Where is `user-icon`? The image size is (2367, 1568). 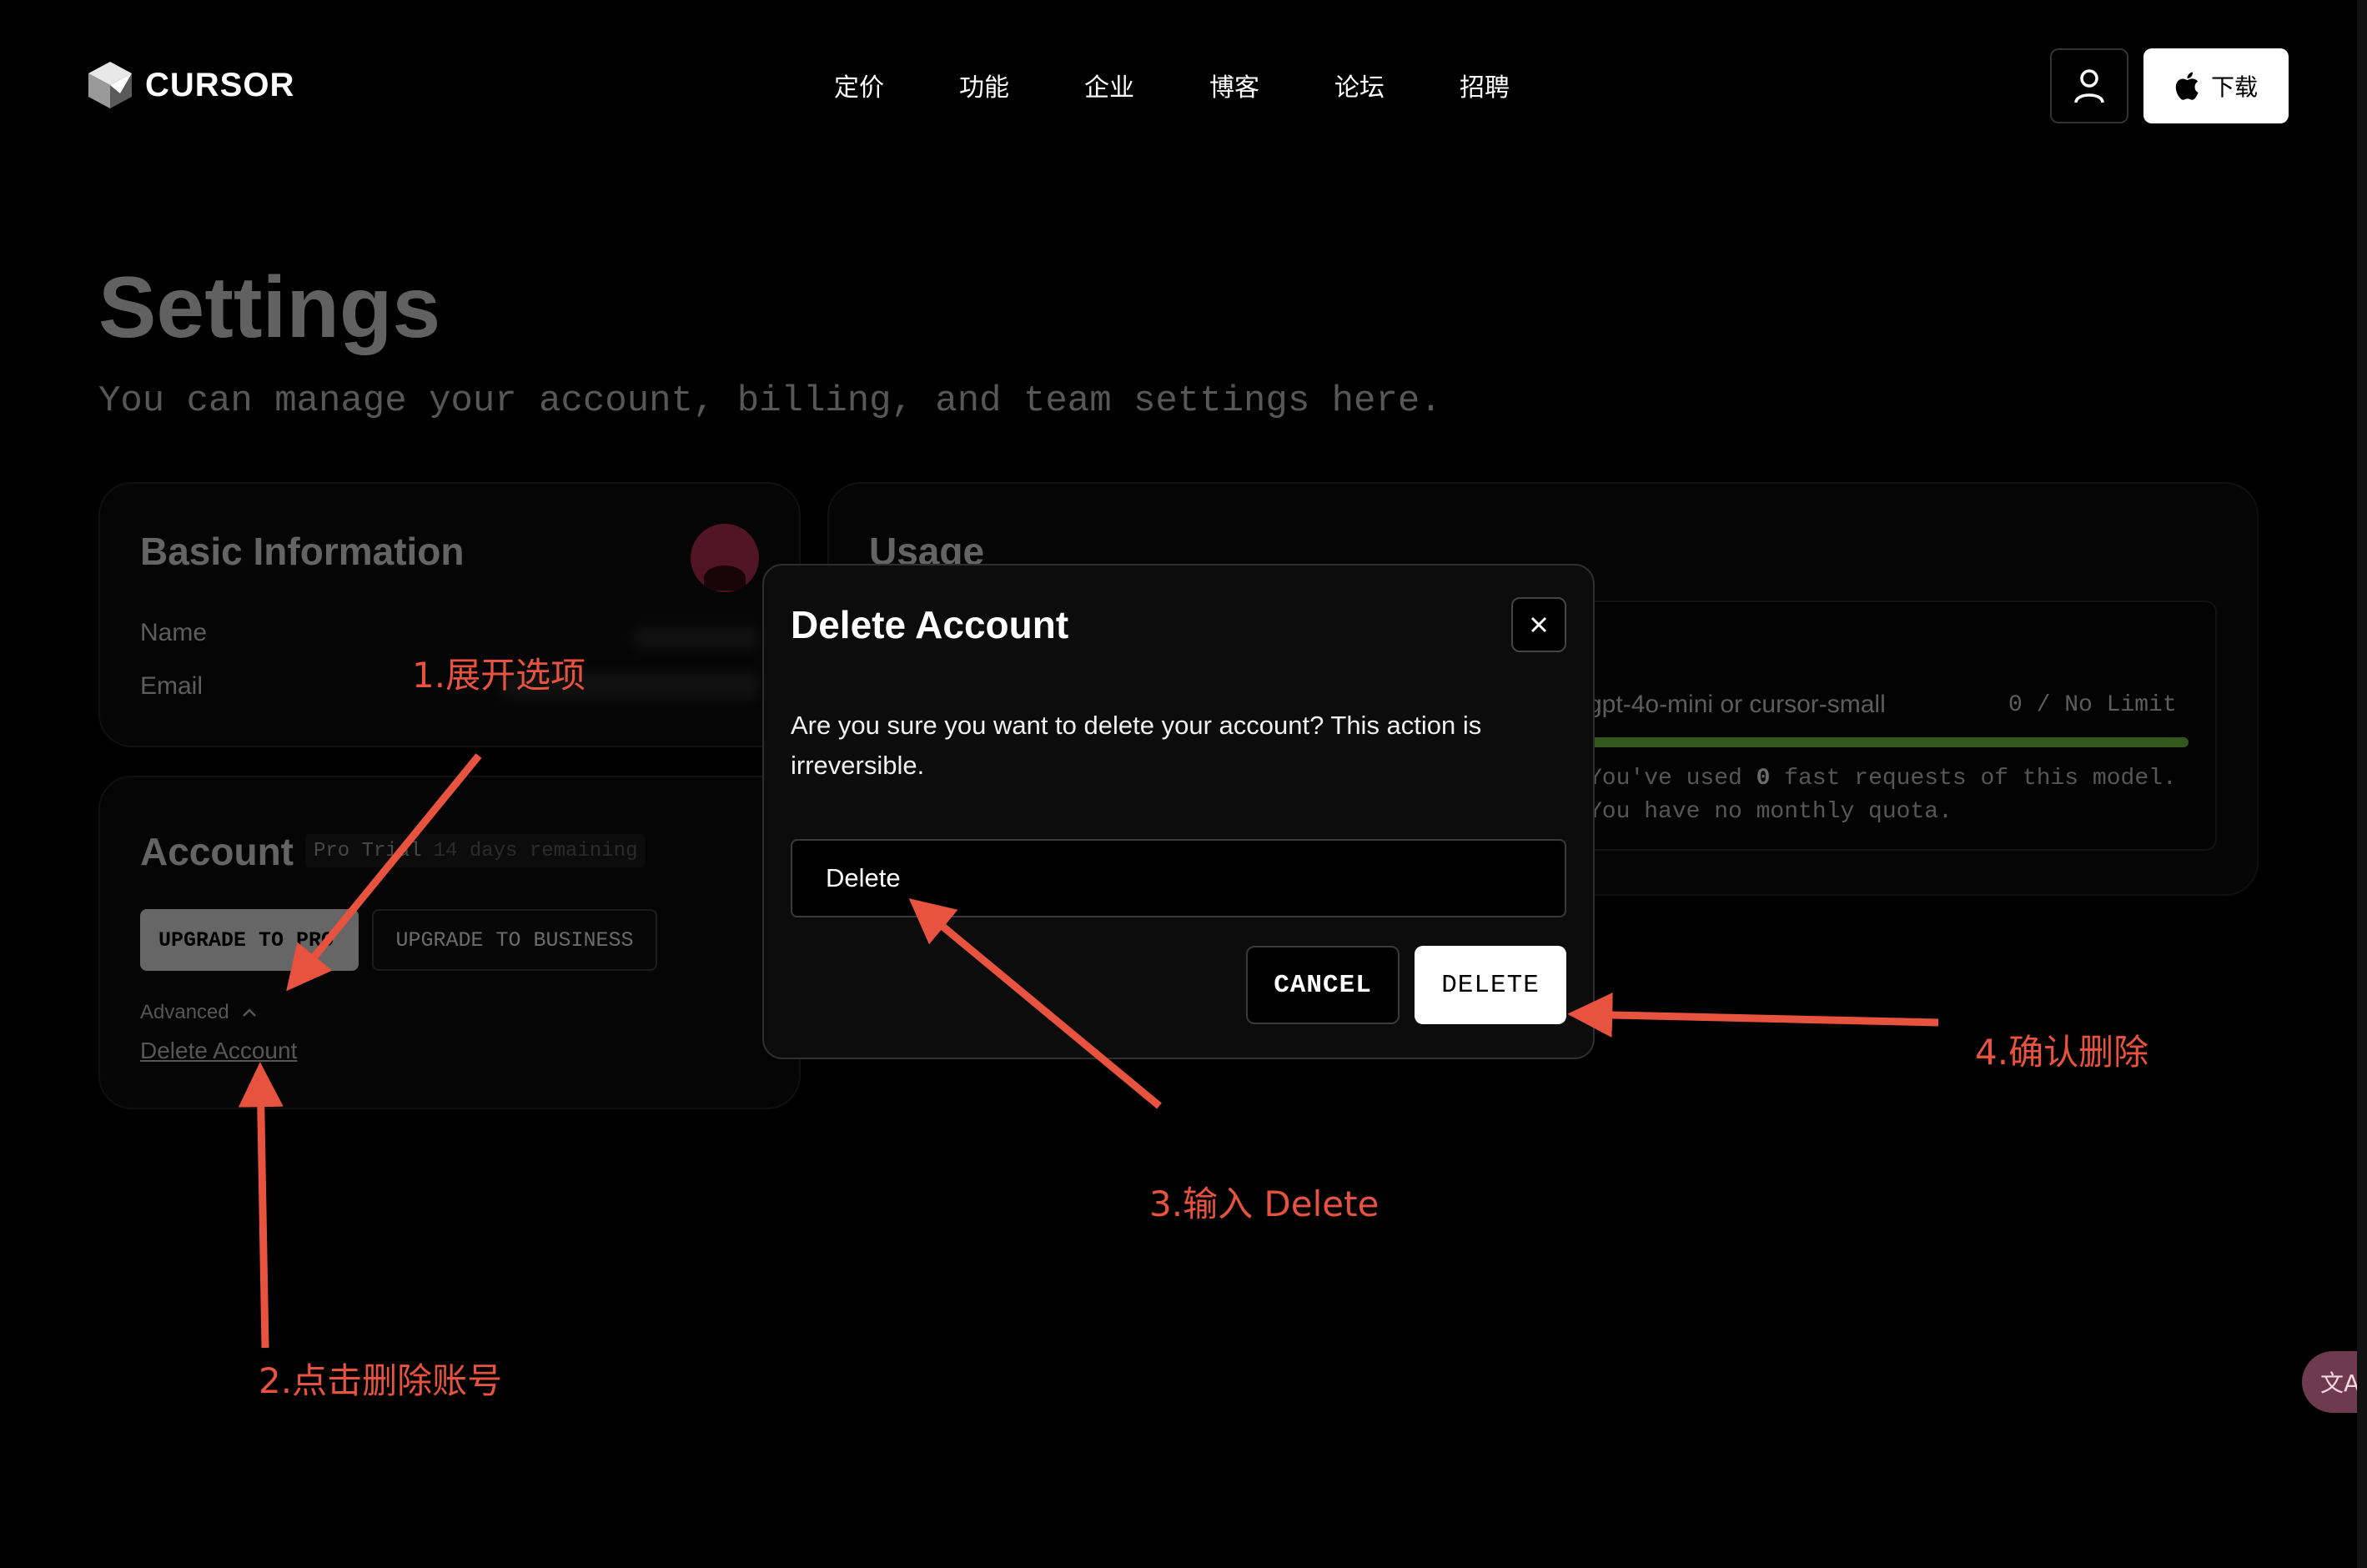
user-icon is located at coordinates (2089, 86).